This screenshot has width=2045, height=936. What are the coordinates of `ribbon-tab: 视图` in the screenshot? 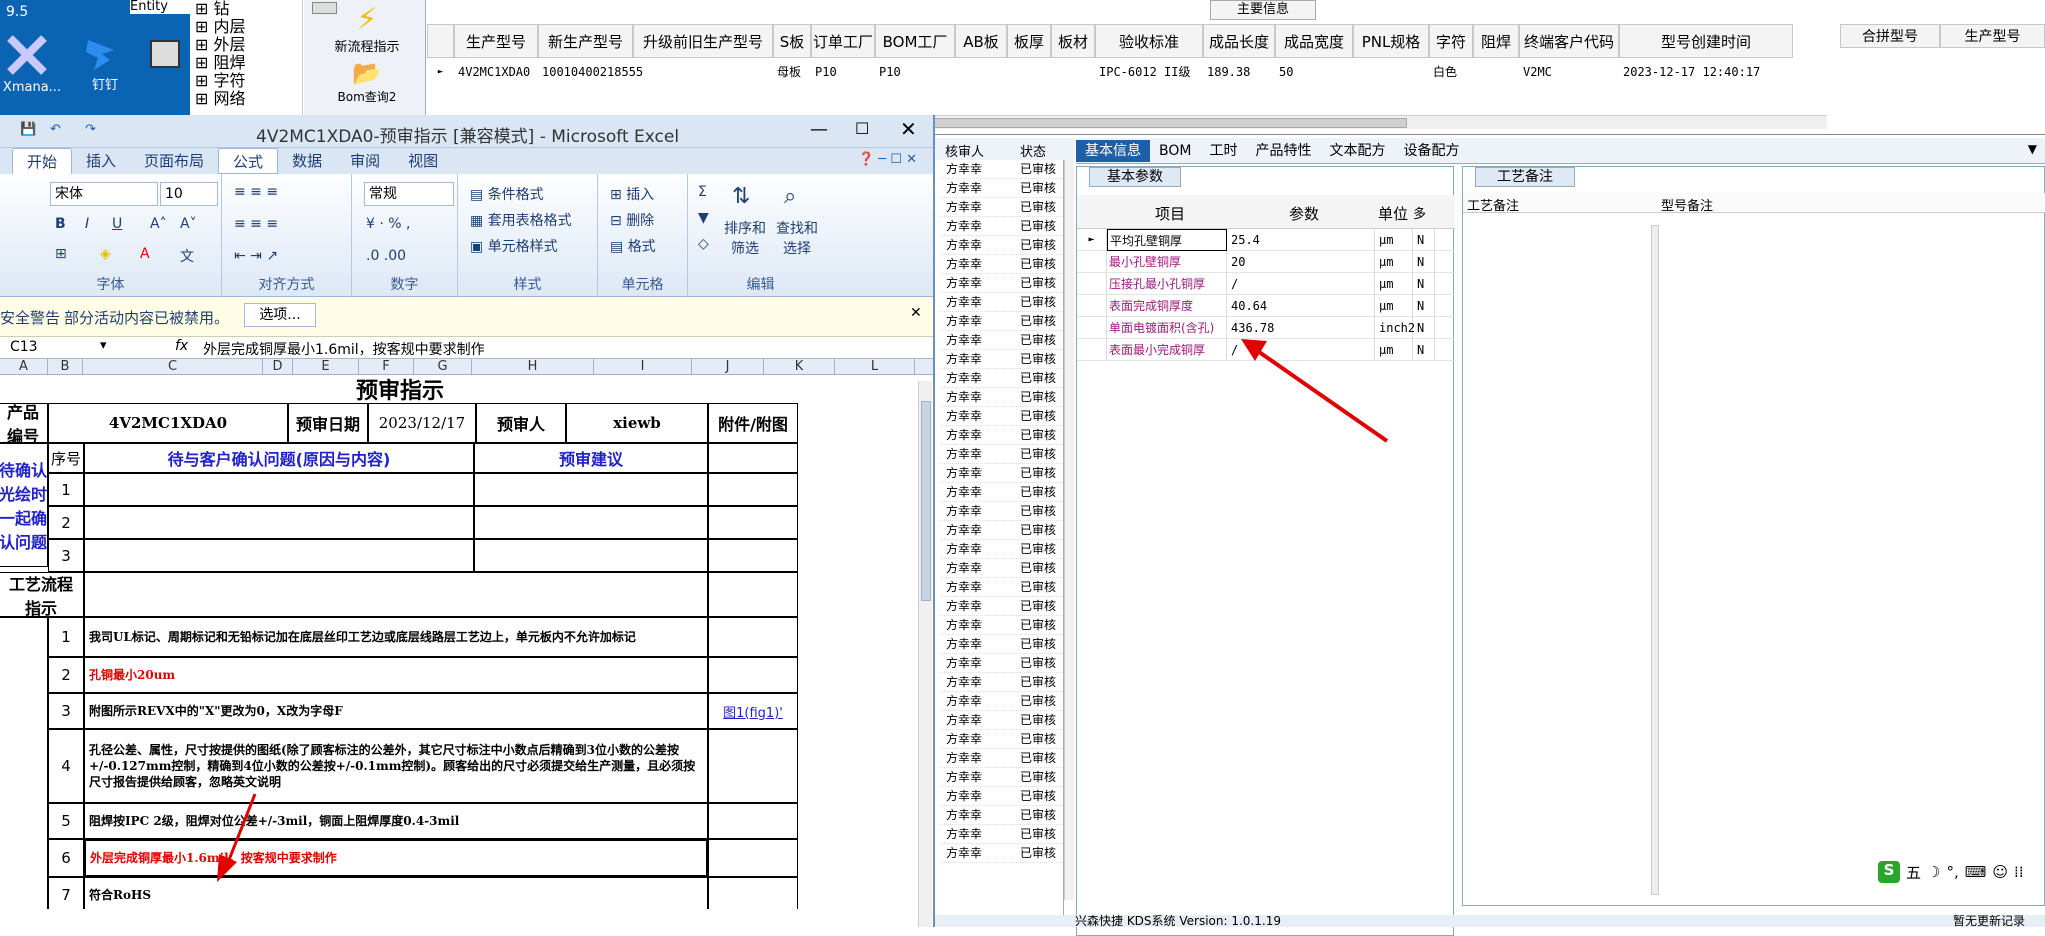 It's located at (423, 161).